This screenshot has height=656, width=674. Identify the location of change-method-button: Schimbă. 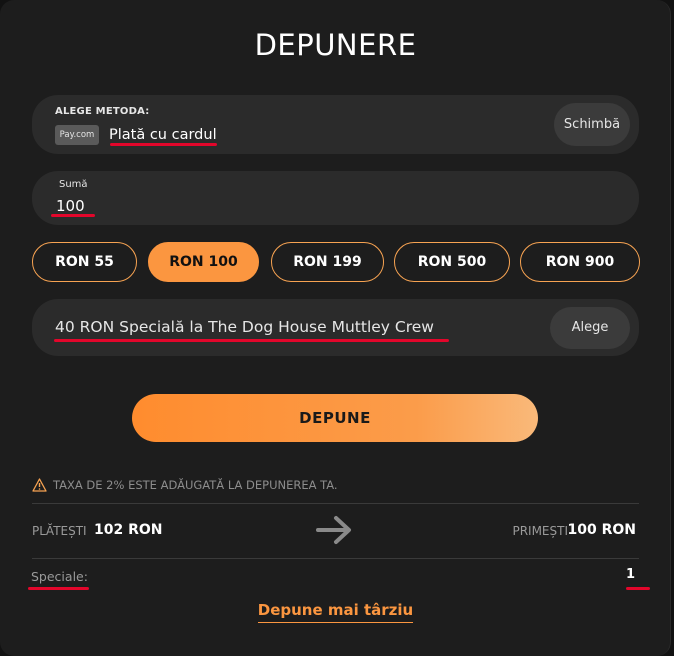
(592, 124).